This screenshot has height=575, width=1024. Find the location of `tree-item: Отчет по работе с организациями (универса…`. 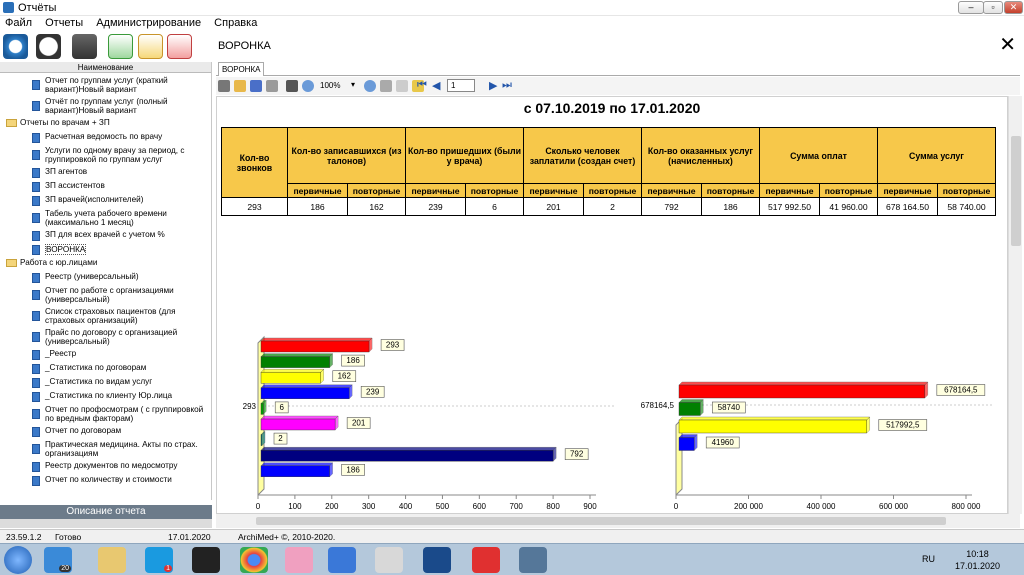

tree-item: Отчет по работе с организациями (универса… is located at coordinates (105, 295).